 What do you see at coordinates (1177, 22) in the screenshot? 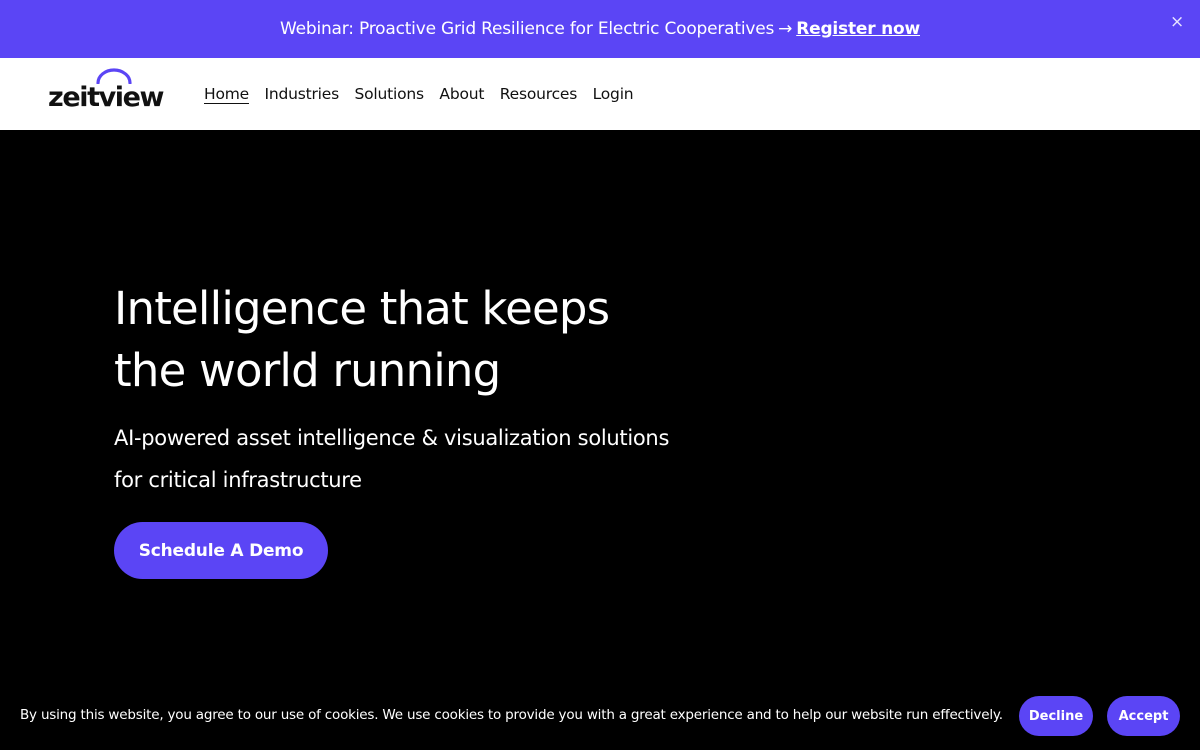
I see `close-icon: ×` at bounding box center [1177, 22].